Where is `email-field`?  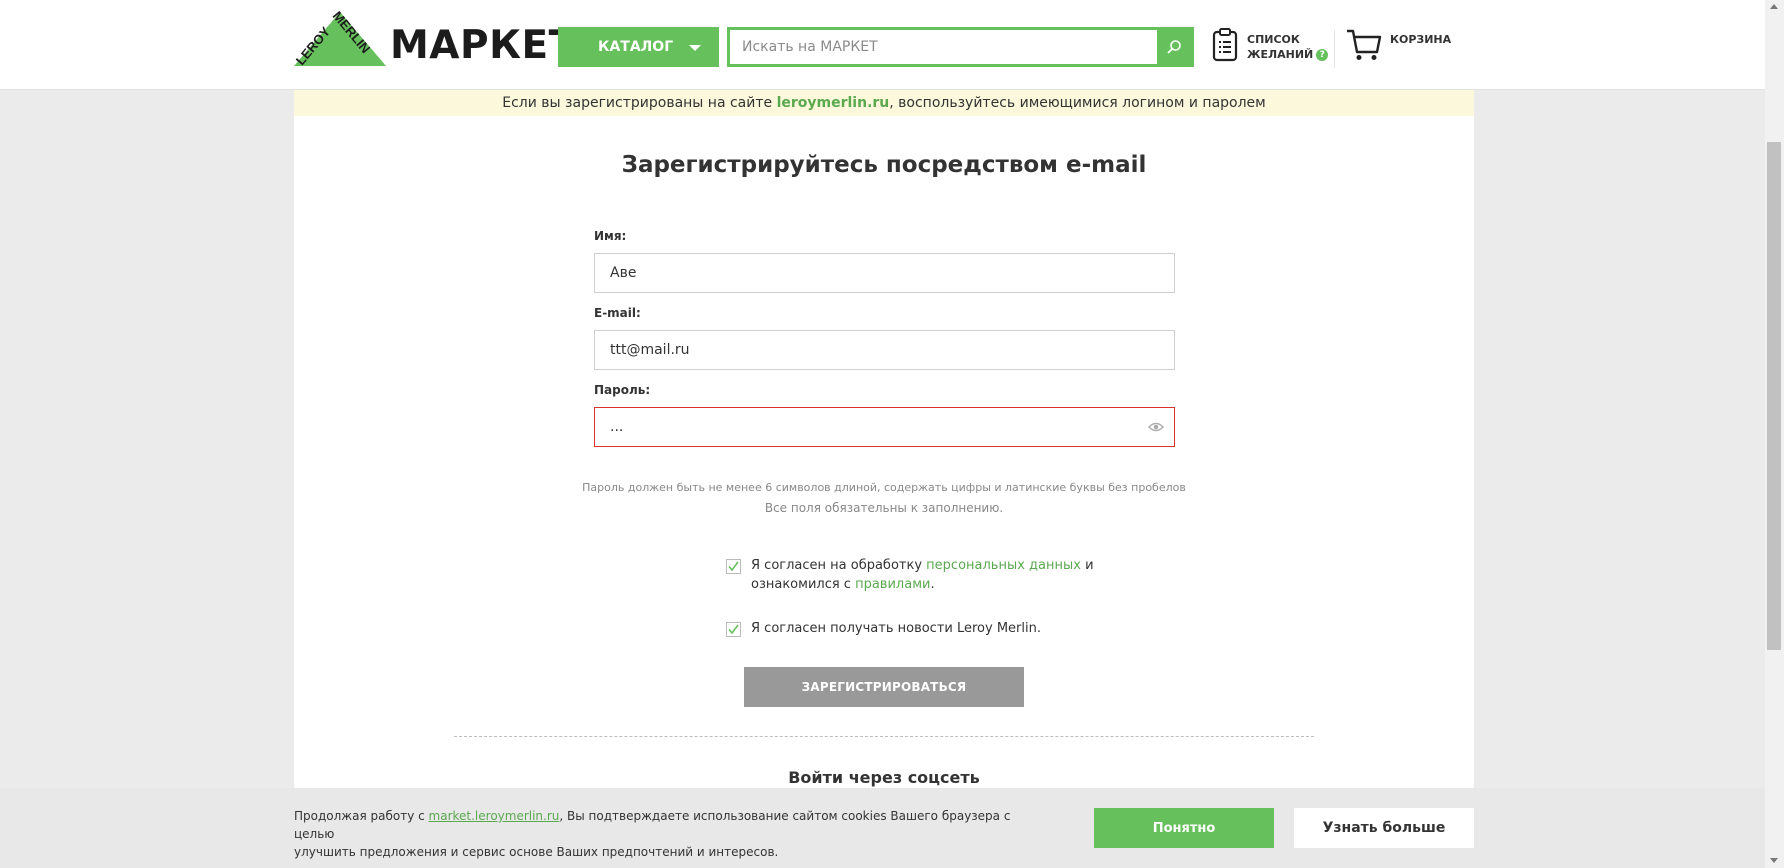 email-field is located at coordinates (884, 350).